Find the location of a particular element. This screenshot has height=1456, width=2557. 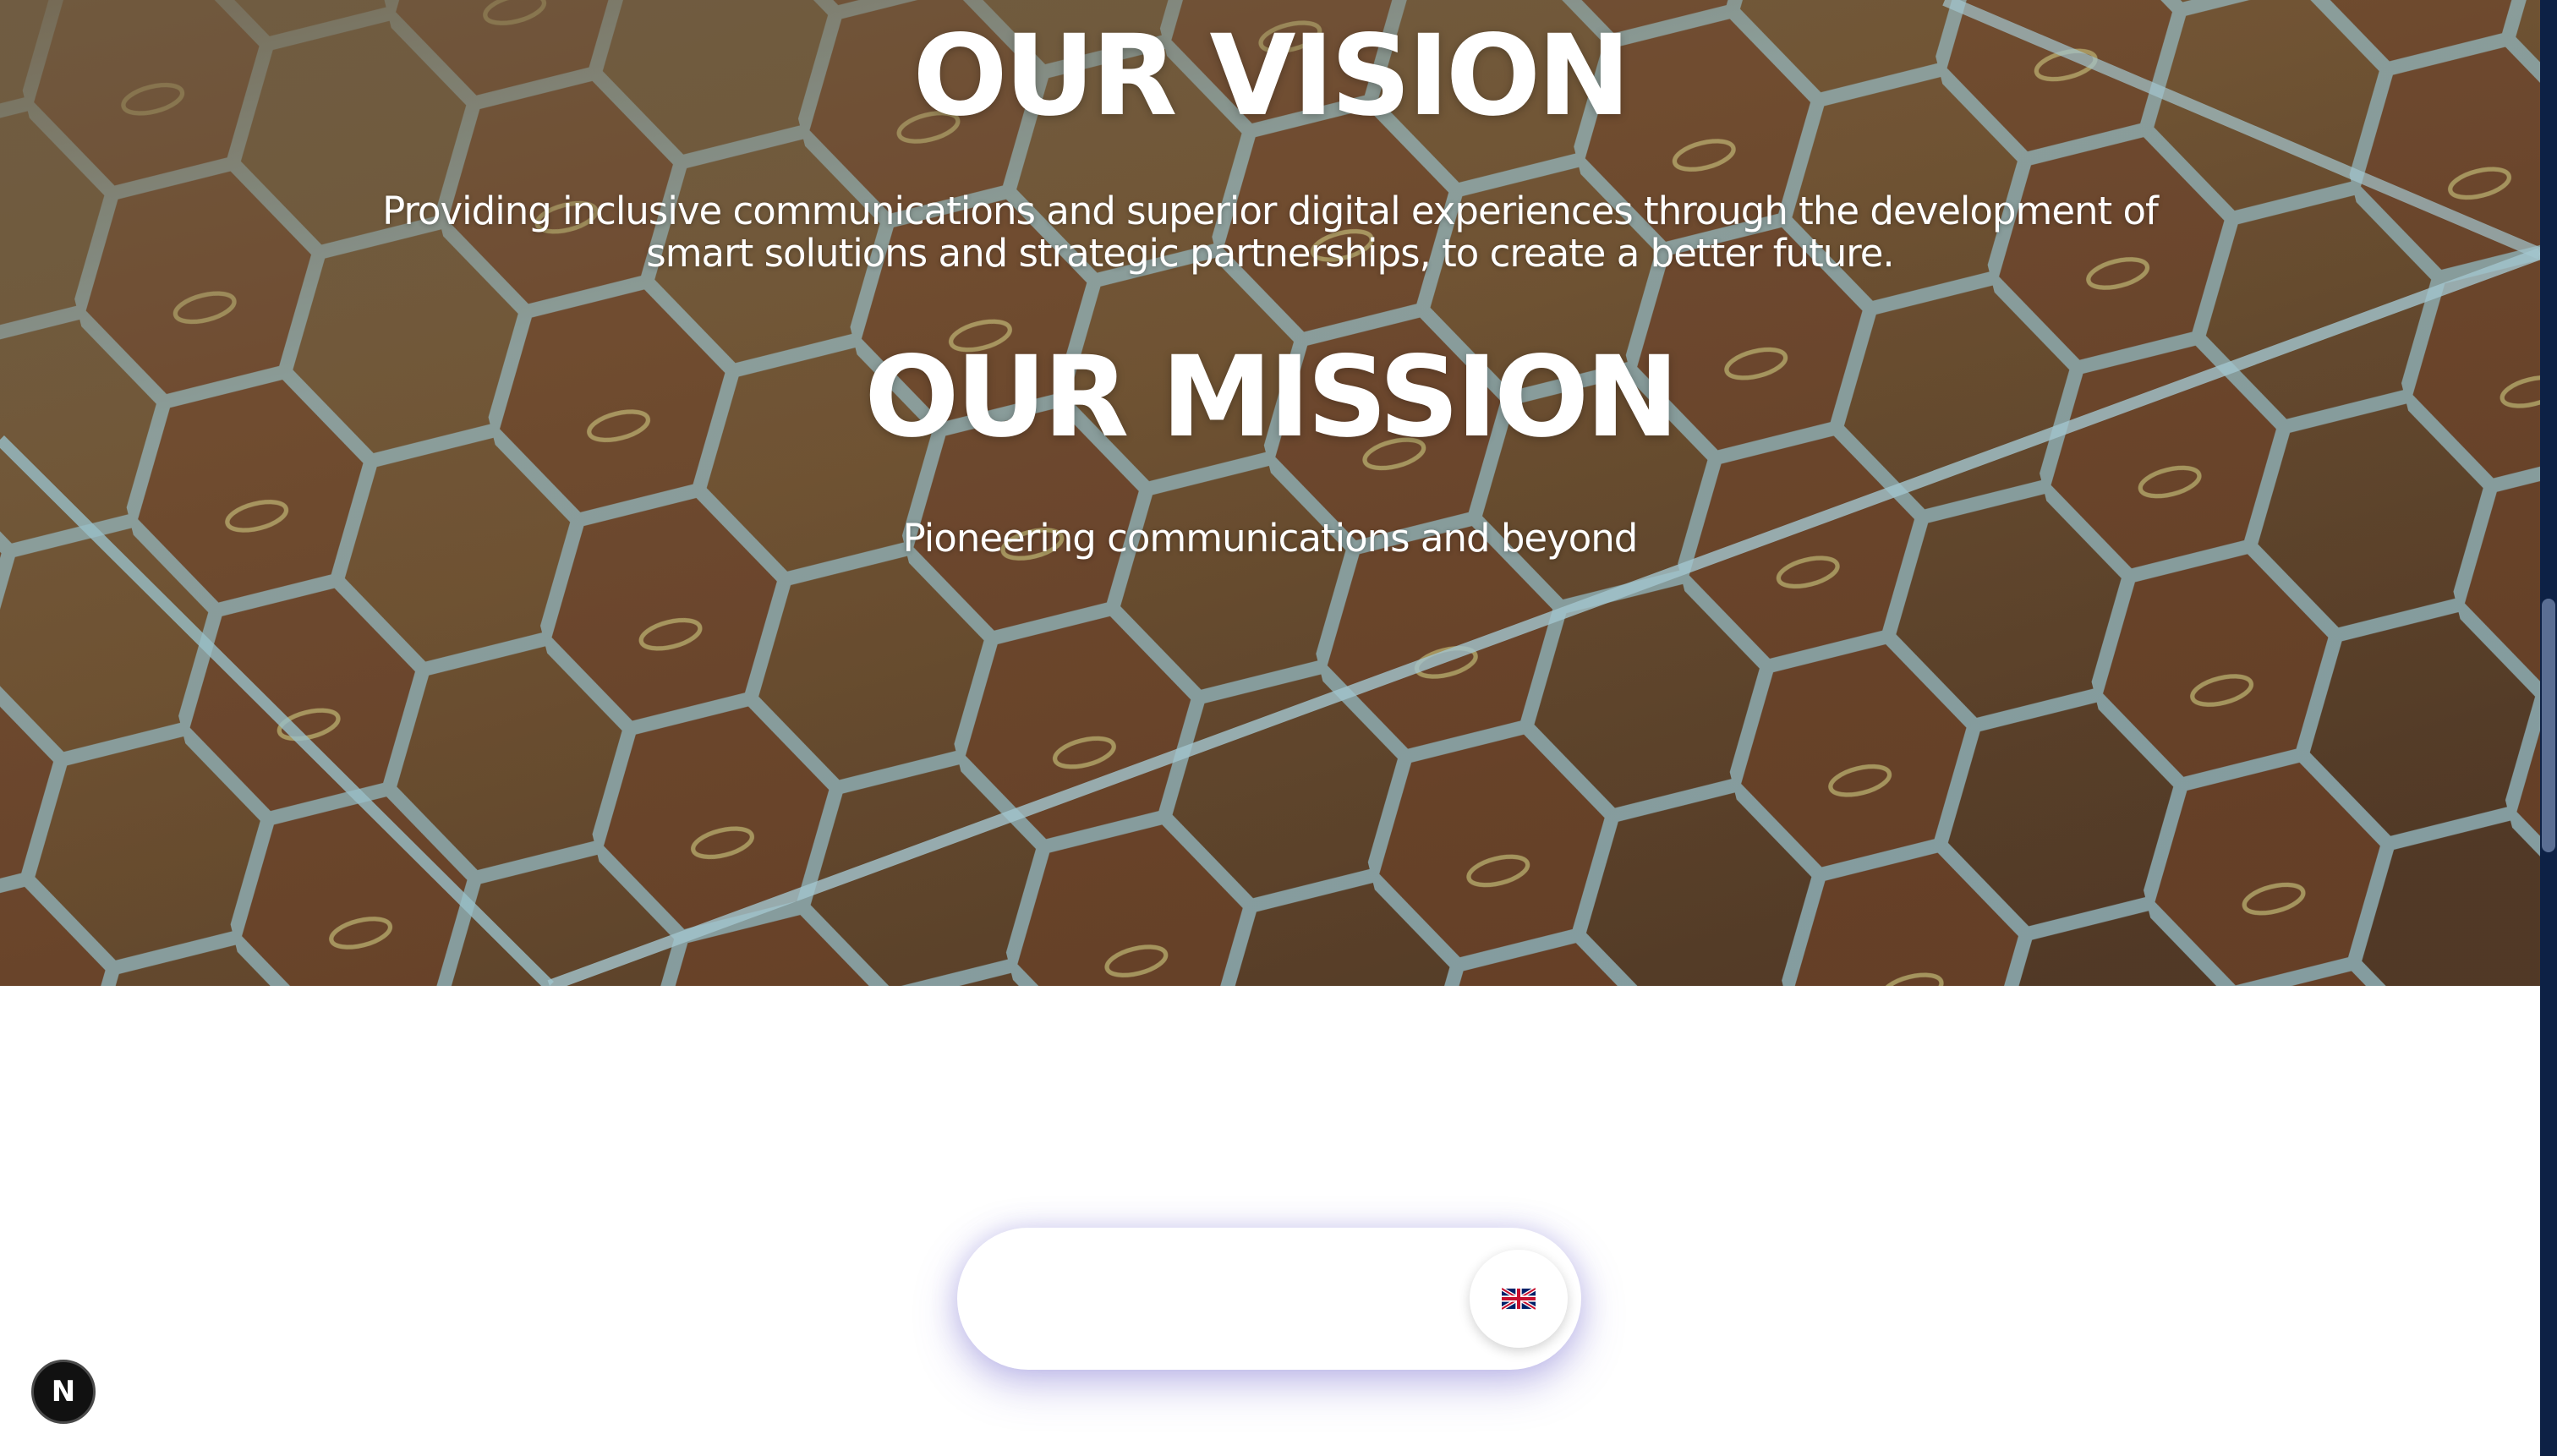

scrollbar-thumb is located at coordinates (2548, 726).